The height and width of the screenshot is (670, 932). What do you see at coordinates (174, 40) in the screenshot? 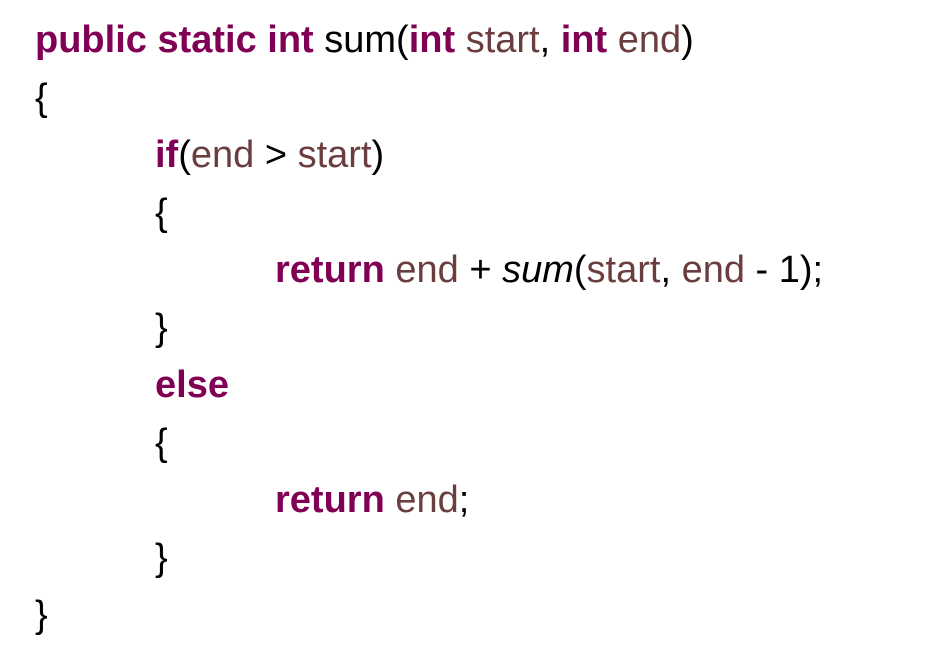
I see `keyword-token: public static int` at bounding box center [174, 40].